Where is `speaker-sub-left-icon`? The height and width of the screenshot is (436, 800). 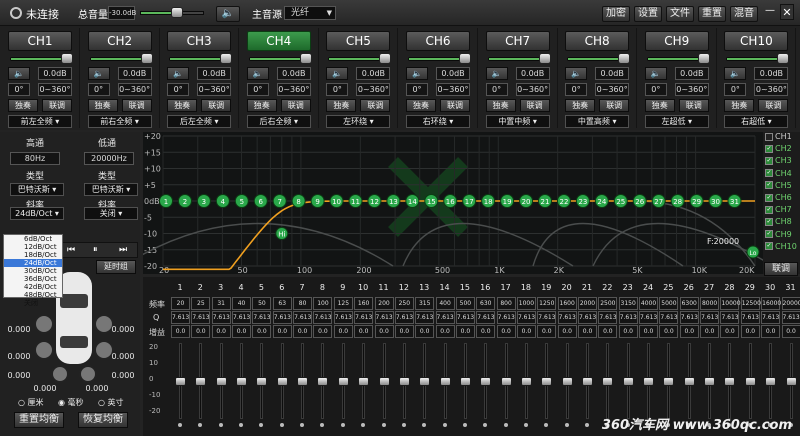
speaker-sub-left-icon is located at coordinates (60, 374).